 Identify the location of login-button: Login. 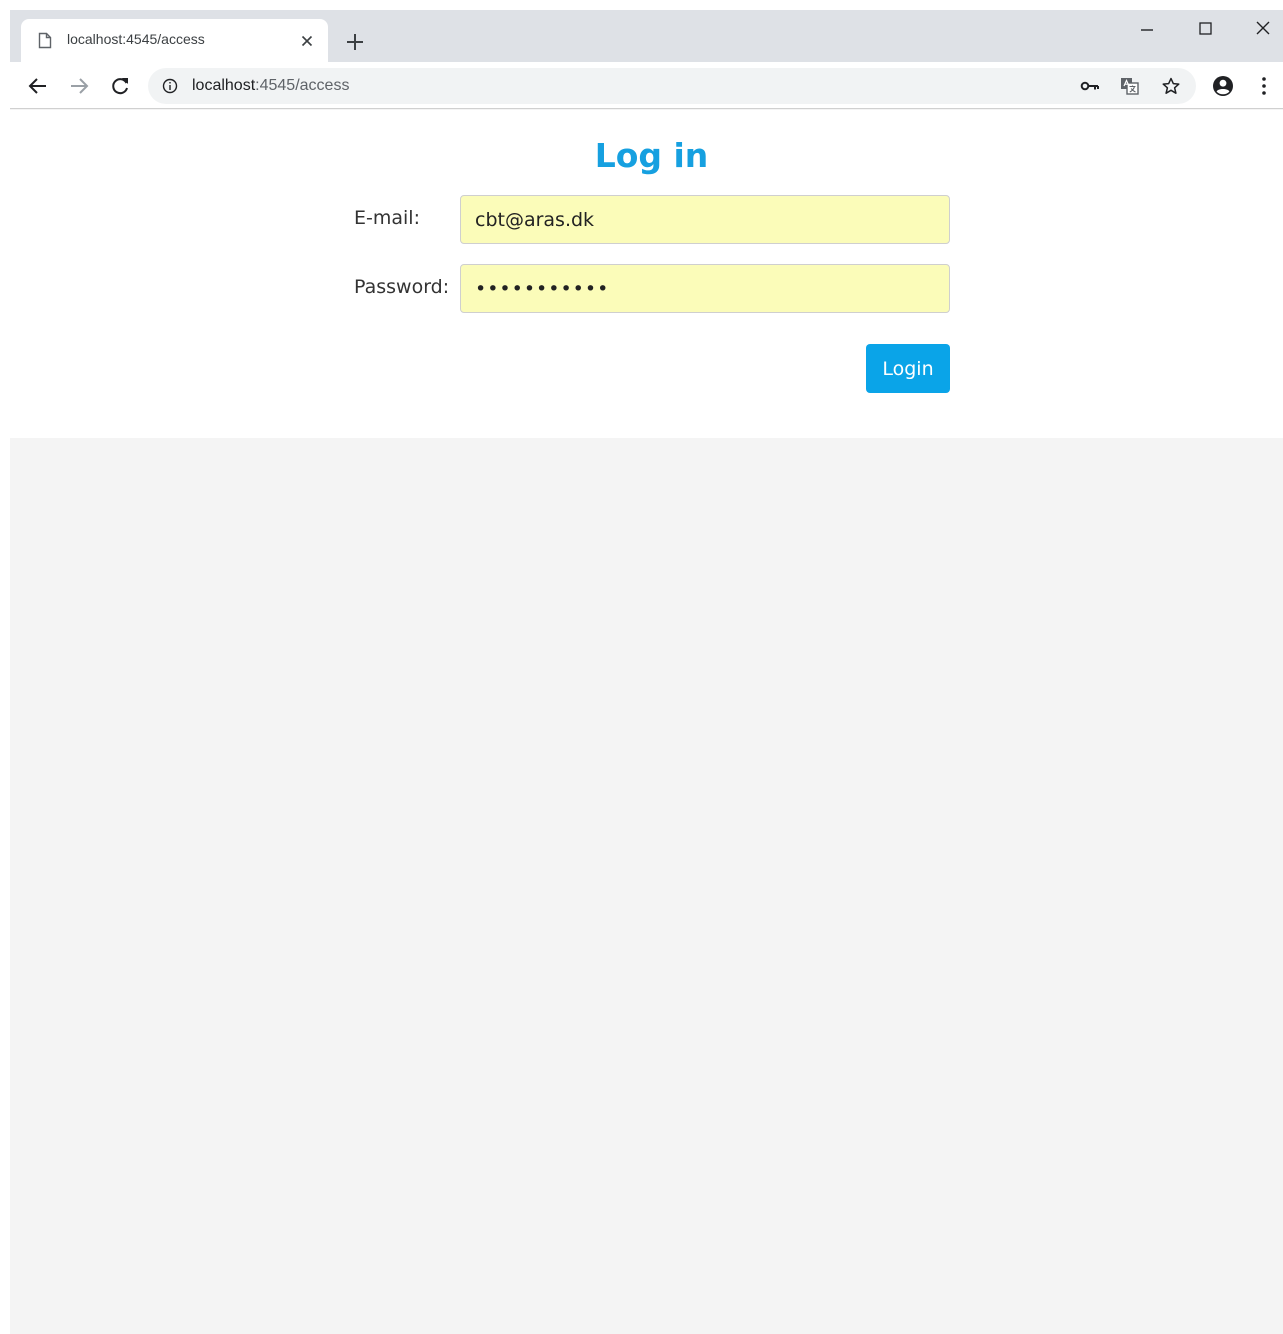
(908, 368).